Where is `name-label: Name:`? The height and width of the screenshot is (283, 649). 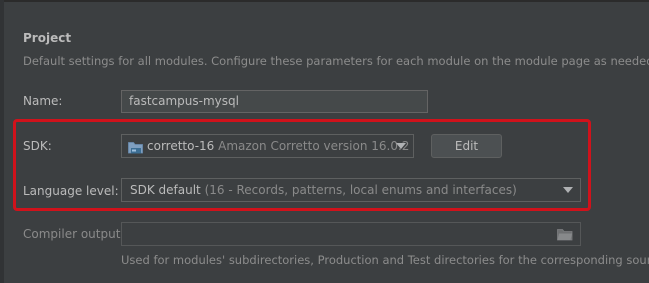
name-label: Name: is located at coordinates (43, 101).